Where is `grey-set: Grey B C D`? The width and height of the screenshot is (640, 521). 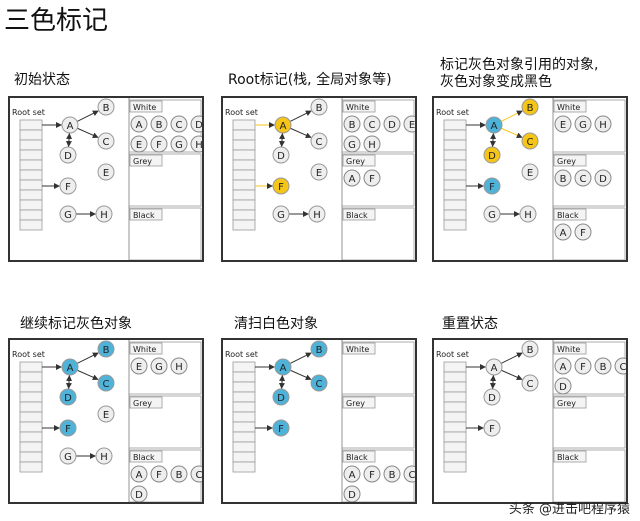 grey-set: Grey B C D is located at coordinates (589, 180).